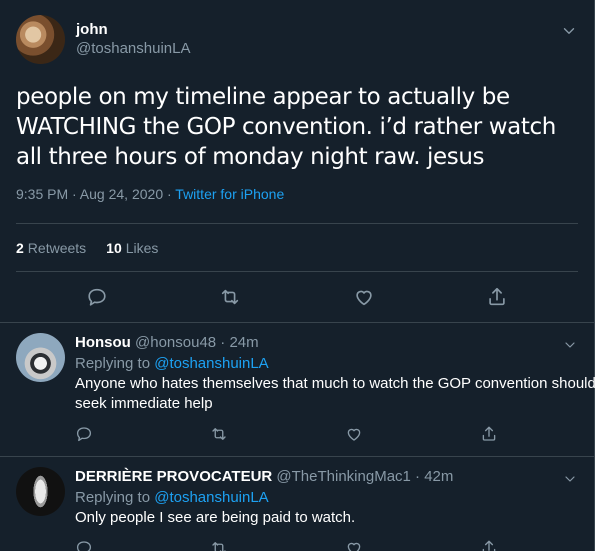 This screenshot has width=595, height=551. I want to click on author-block: john @toshanshuinLA, so click(133, 39).